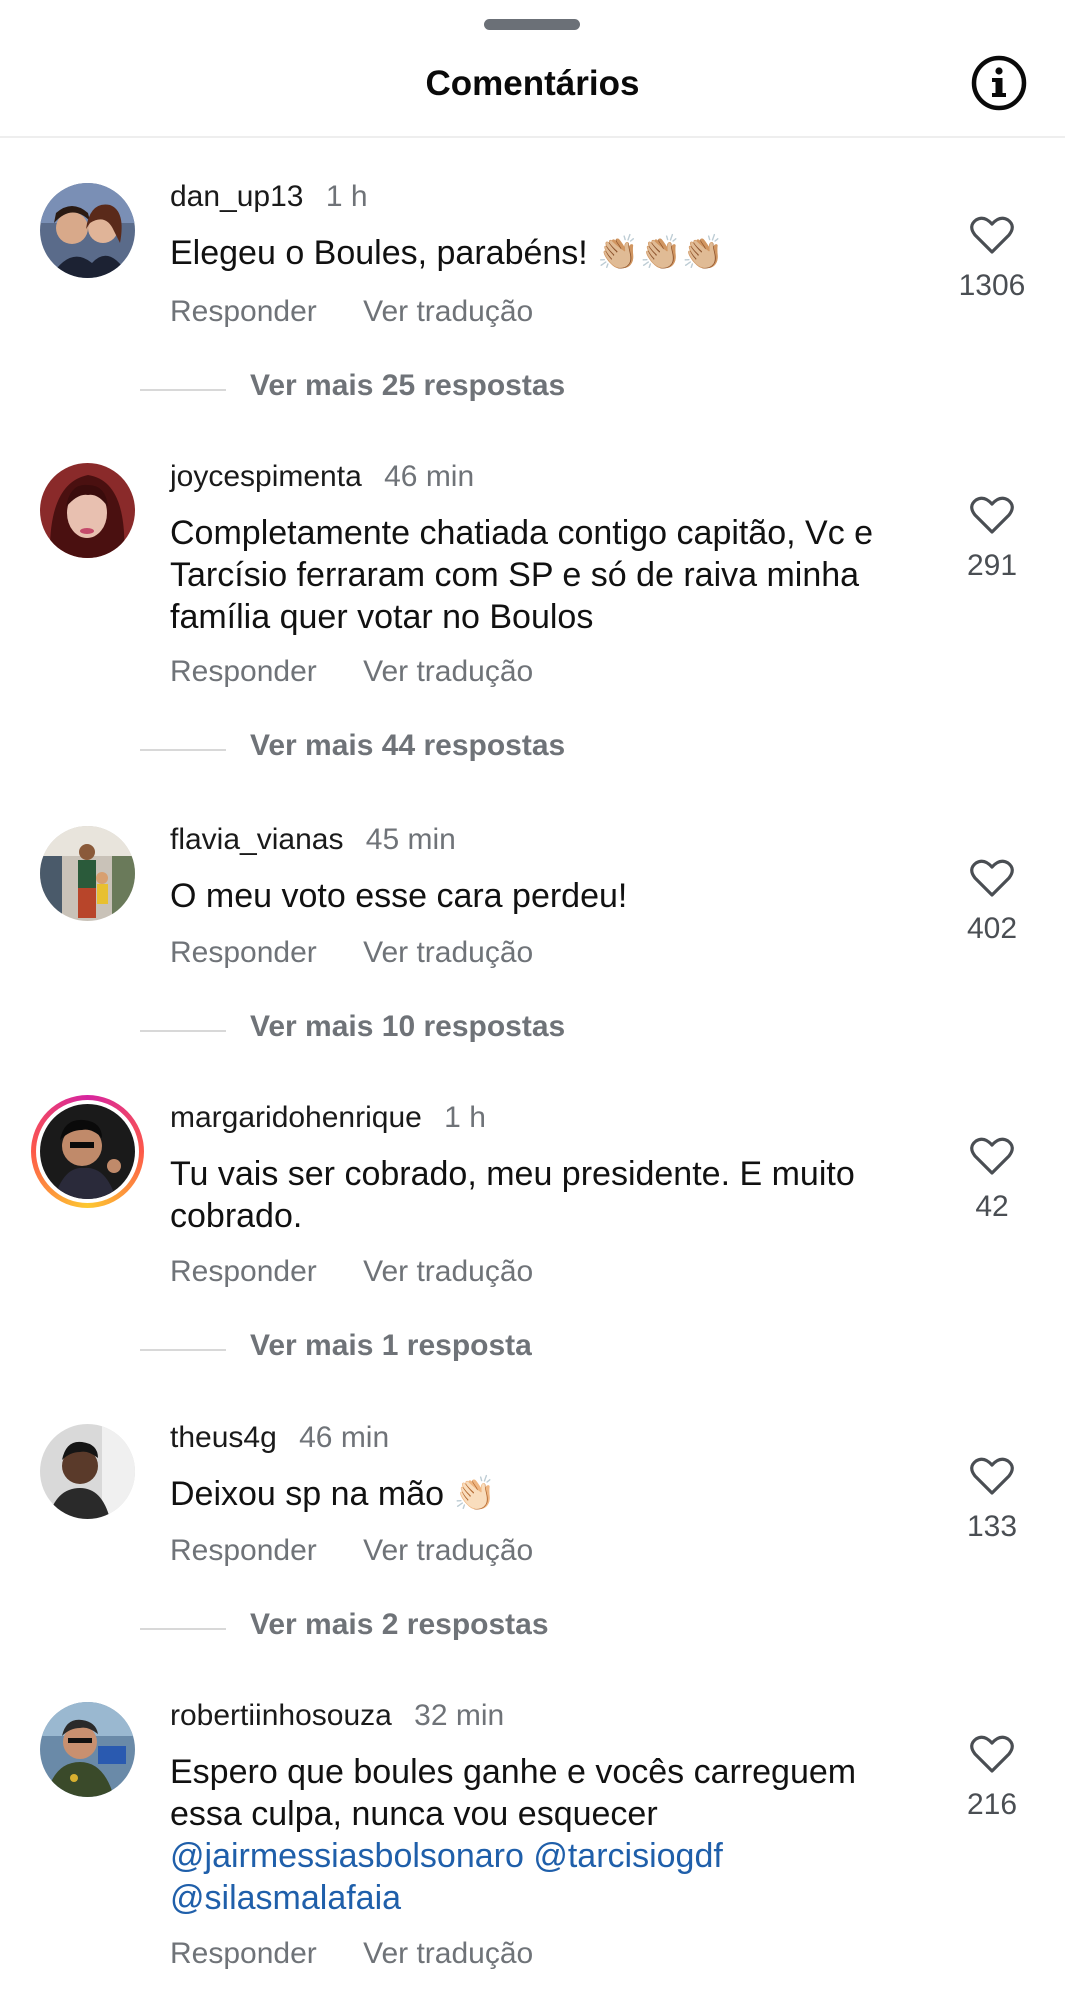  Describe the element at coordinates (992, 1778) in the screenshot. I see `like-block: 216` at that location.